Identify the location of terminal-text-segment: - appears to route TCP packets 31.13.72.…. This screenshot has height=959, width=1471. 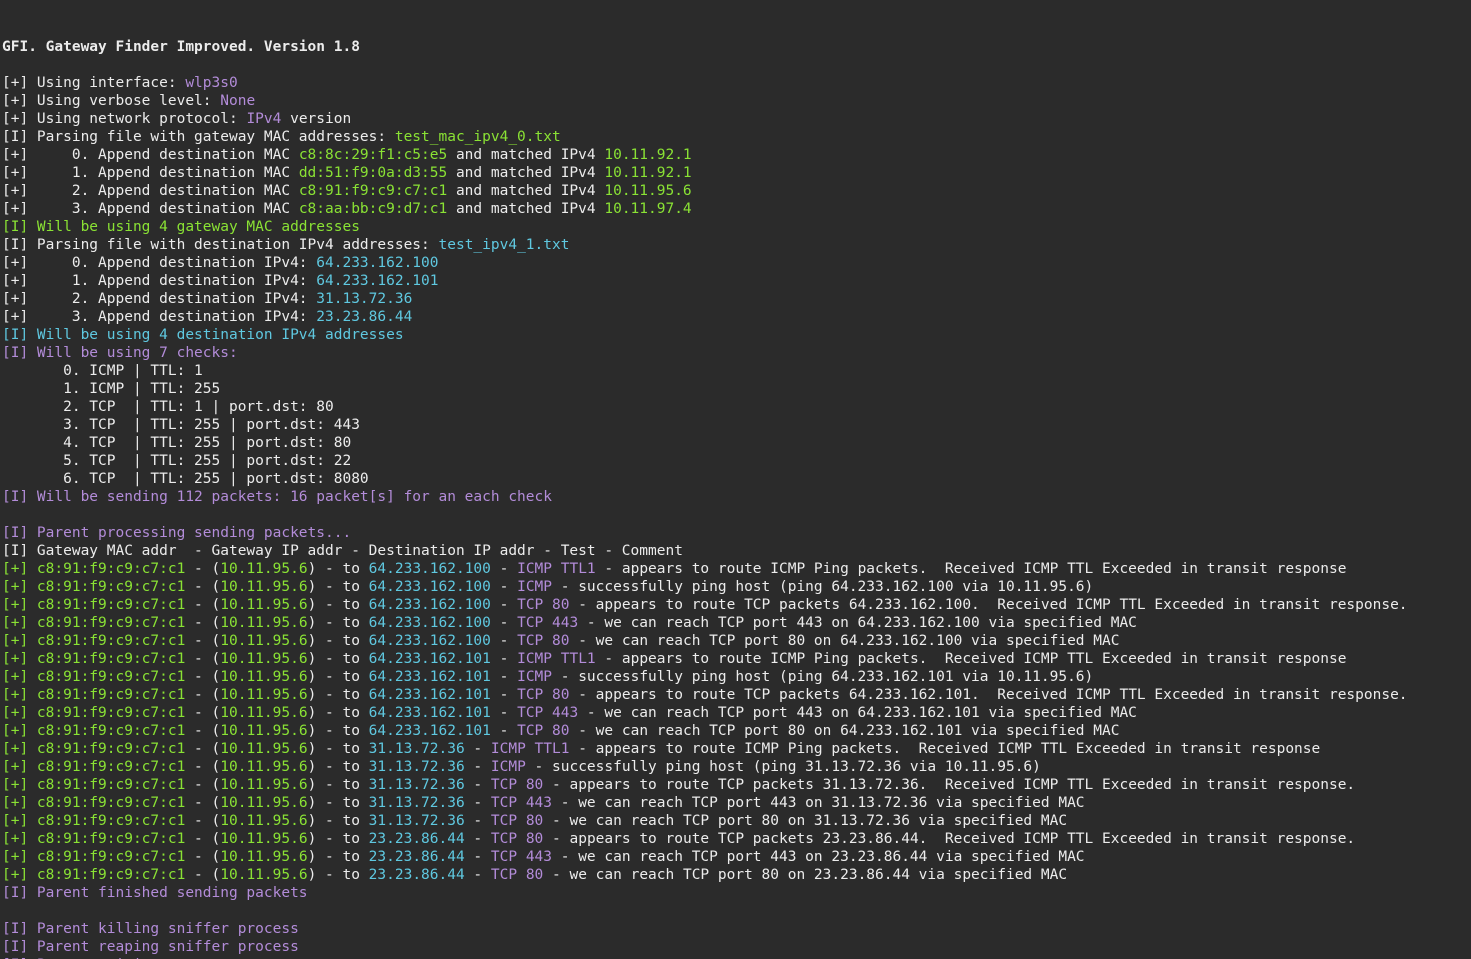
(949, 785).